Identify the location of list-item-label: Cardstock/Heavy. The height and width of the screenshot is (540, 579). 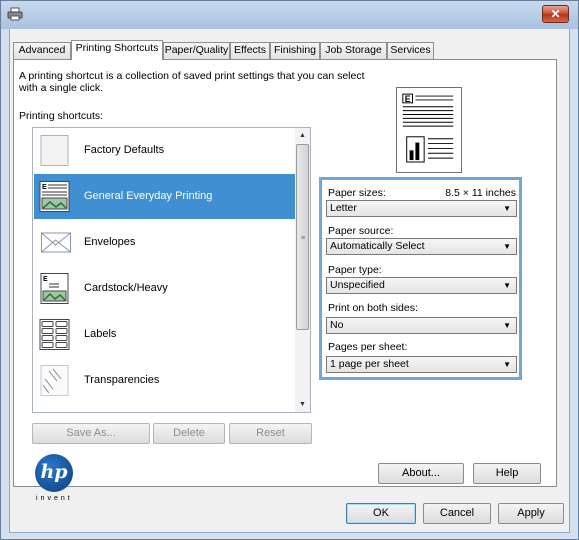
(126, 288).